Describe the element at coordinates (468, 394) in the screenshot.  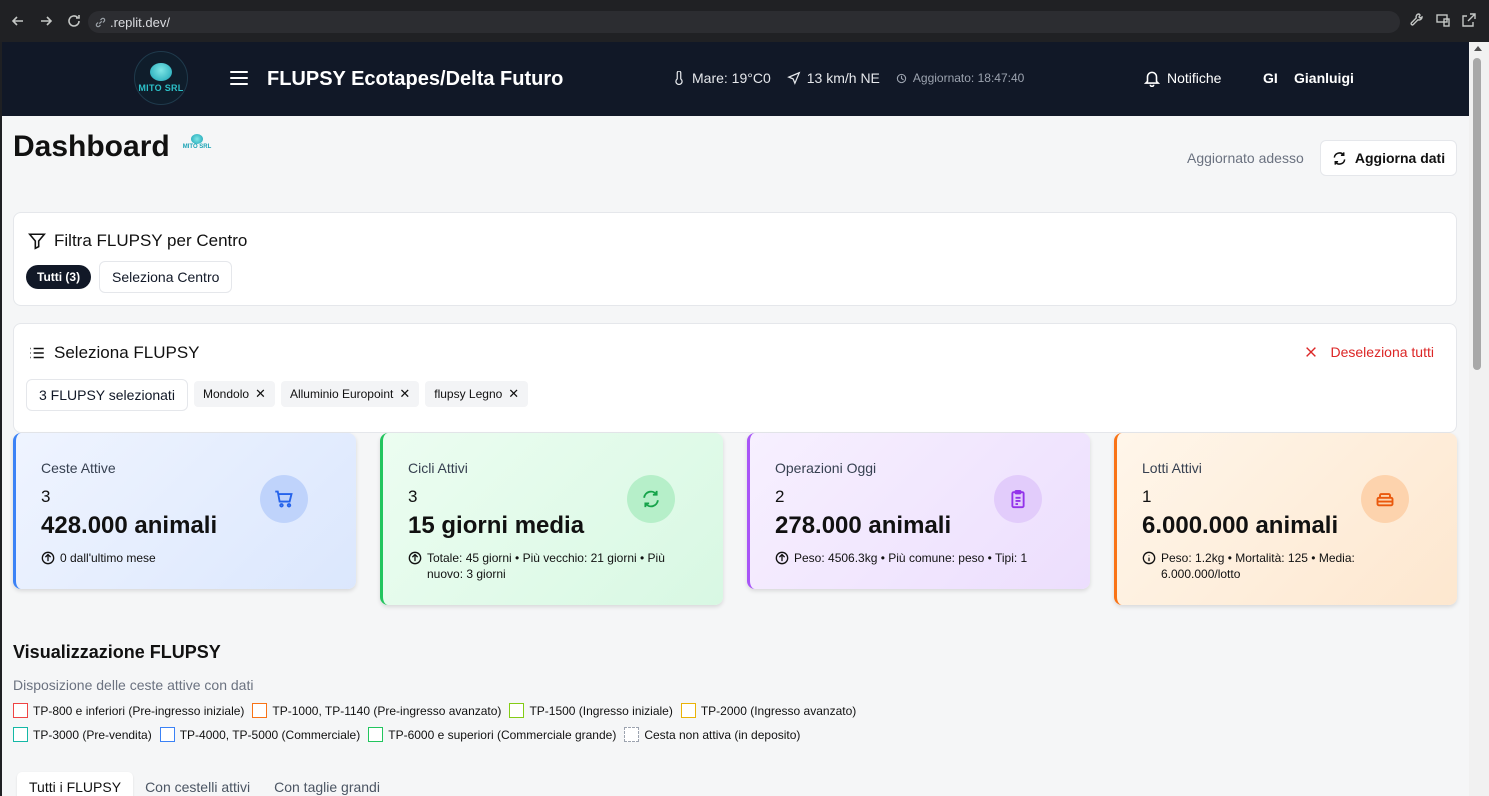
I see `chip-label: flupsy Legno` at that location.